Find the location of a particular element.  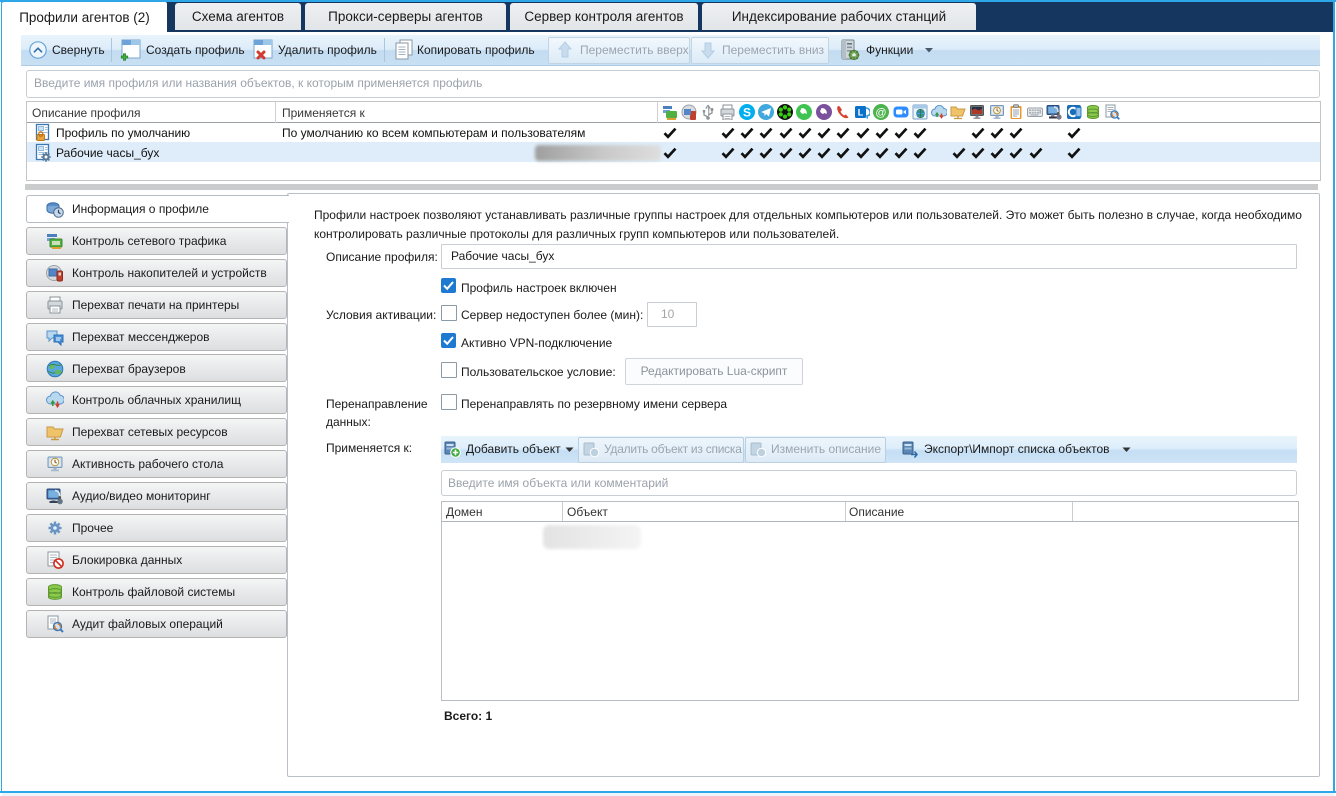

svg-text: L is located at coordinates (861, 113).